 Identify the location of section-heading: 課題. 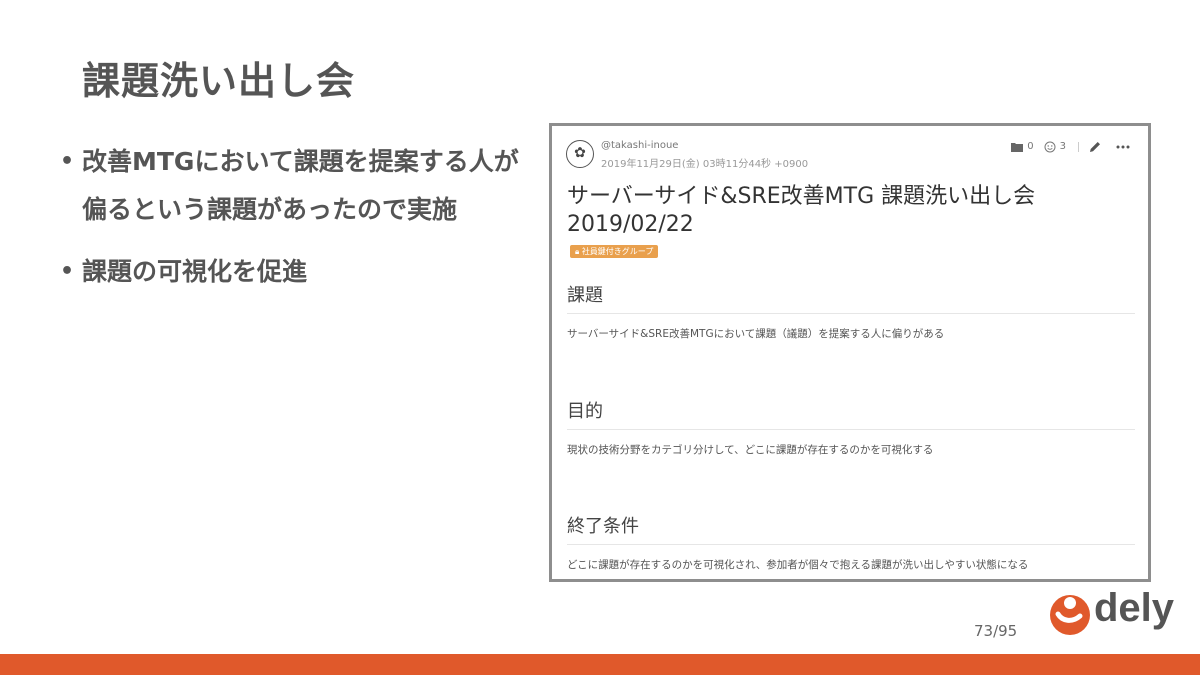
(851, 297).